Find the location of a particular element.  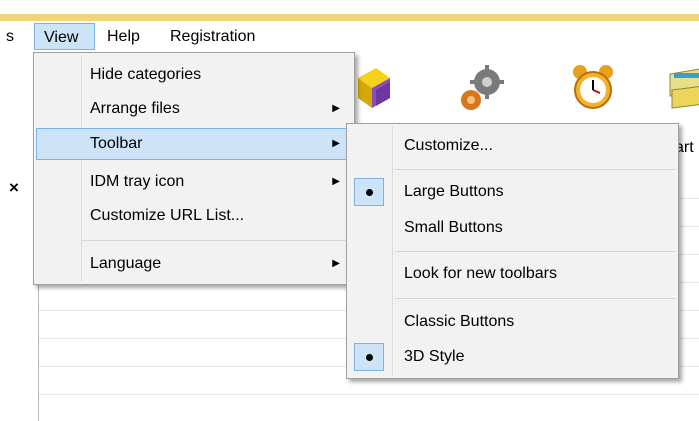

menu-item-label: Hide categories is located at coordinates (146, 74).